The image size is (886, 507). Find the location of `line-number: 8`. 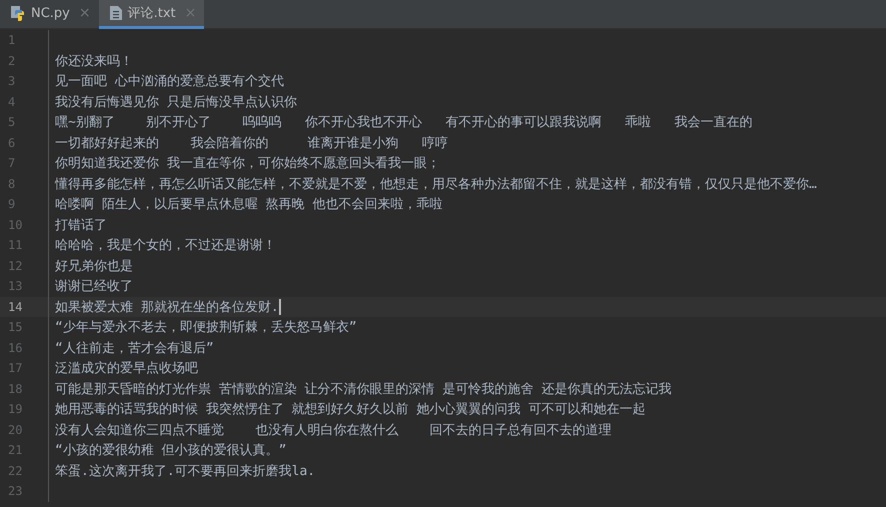

line-number: 8 is located at coordinates (11, 183).